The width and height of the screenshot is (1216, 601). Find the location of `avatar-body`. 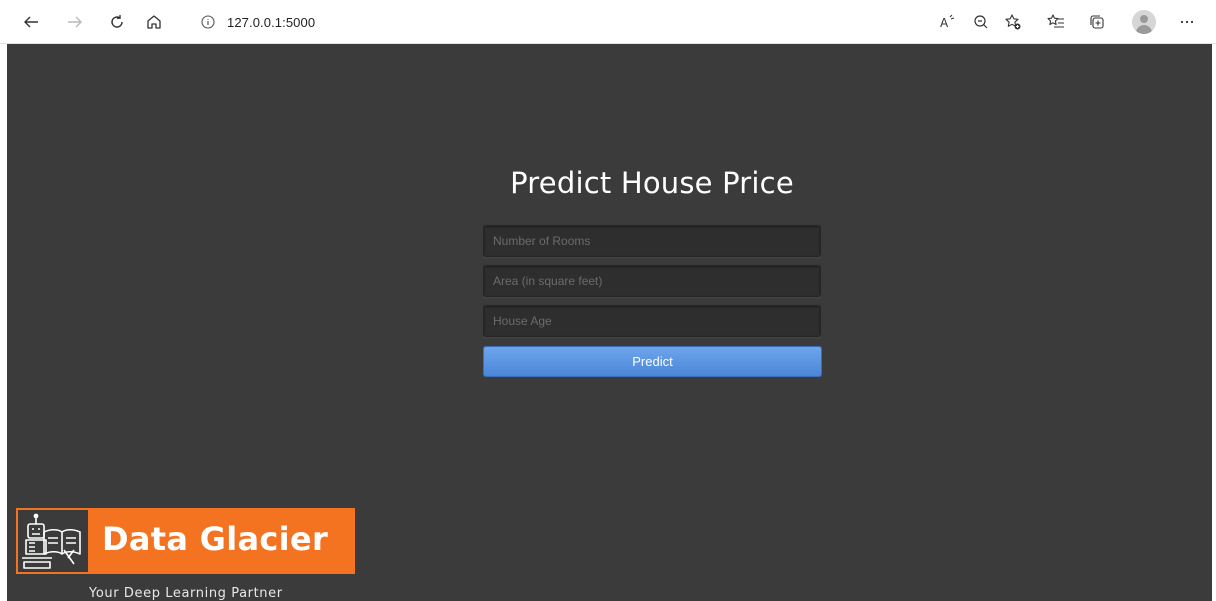

avatar-body is located at coordinates (1144, 29).